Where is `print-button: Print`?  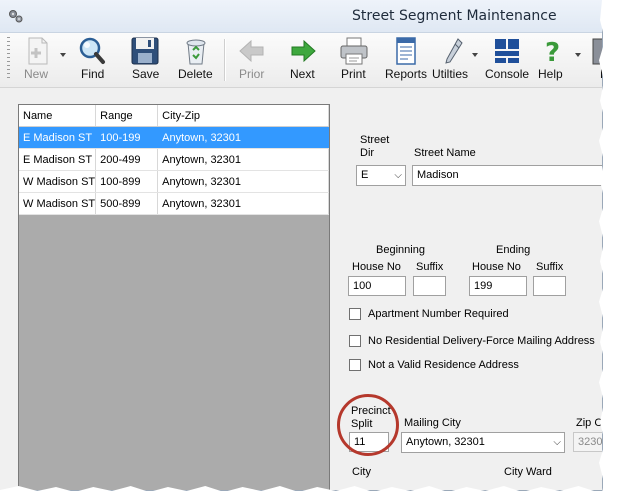 print-button: Print is located at coordinates (354, 59).